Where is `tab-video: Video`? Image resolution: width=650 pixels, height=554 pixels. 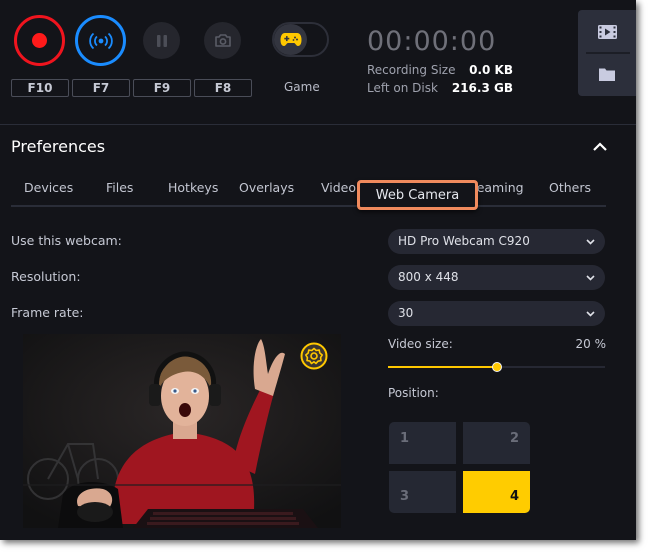
tab-video: Video is located at coordinates (338, 187).